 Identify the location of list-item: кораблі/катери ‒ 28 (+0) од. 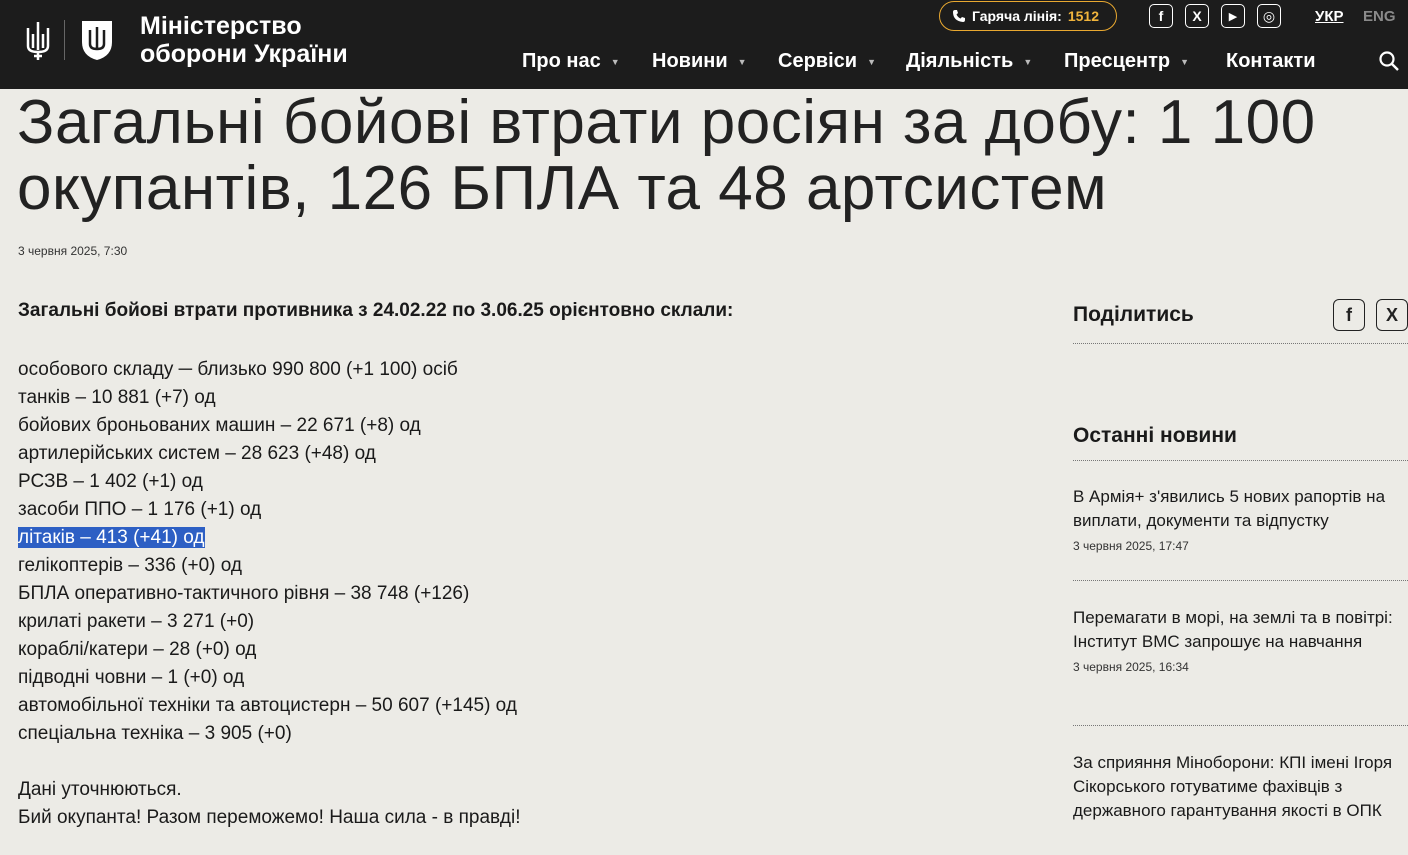
(137, 649).